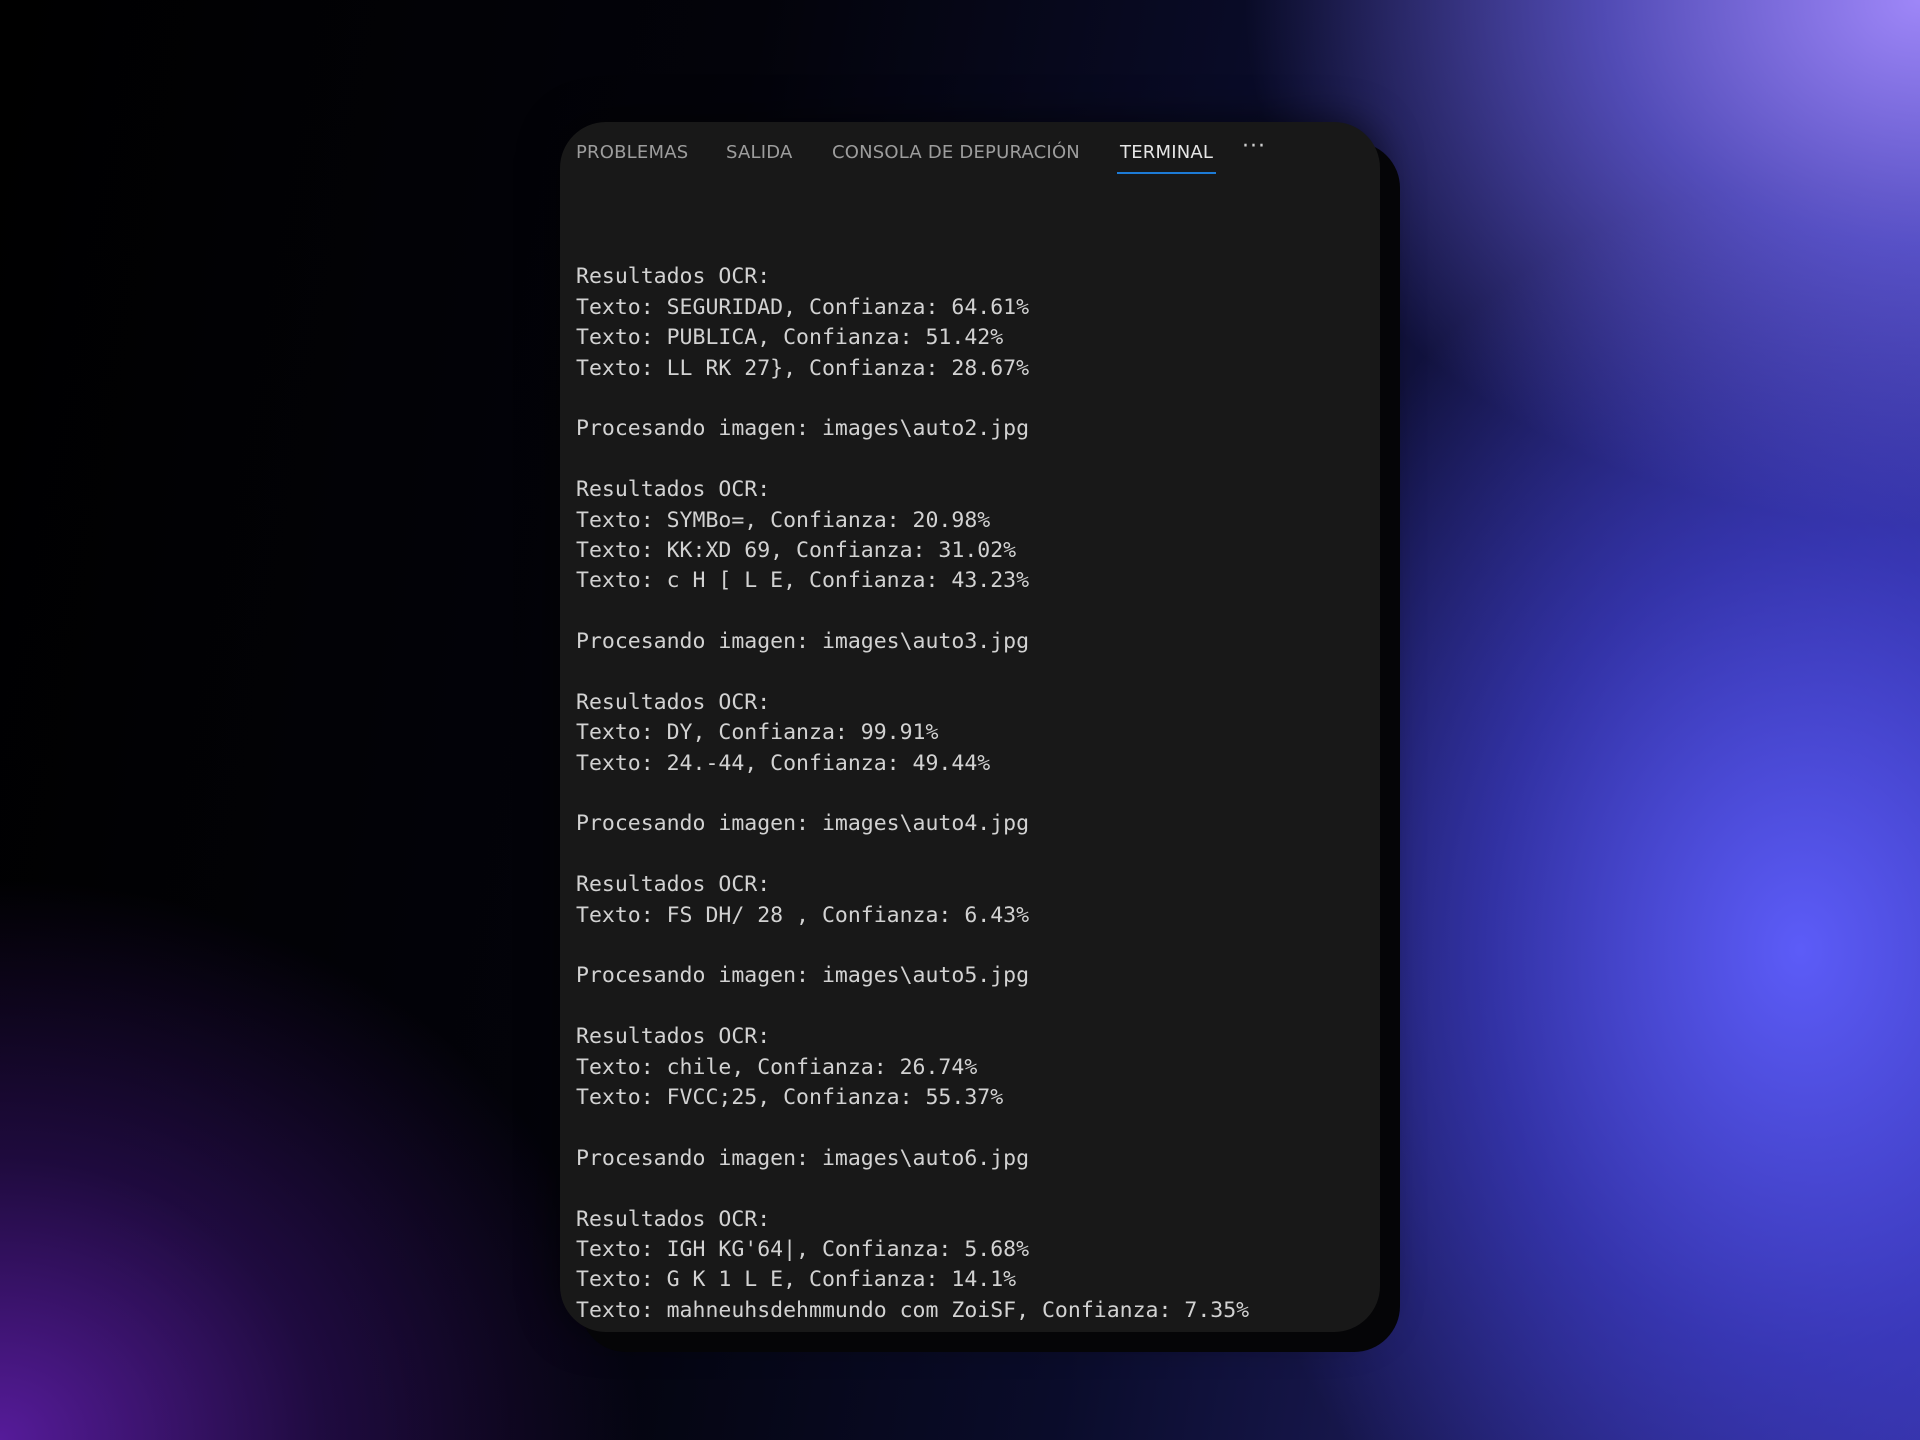 This screenshot has height=1440, width=1920. What do you see at coordinates (777, 1067) in the screenshot?
I see `terminal-line: Texto: chile, Confianza: 26.74%` at bounding box center [777, 1067].